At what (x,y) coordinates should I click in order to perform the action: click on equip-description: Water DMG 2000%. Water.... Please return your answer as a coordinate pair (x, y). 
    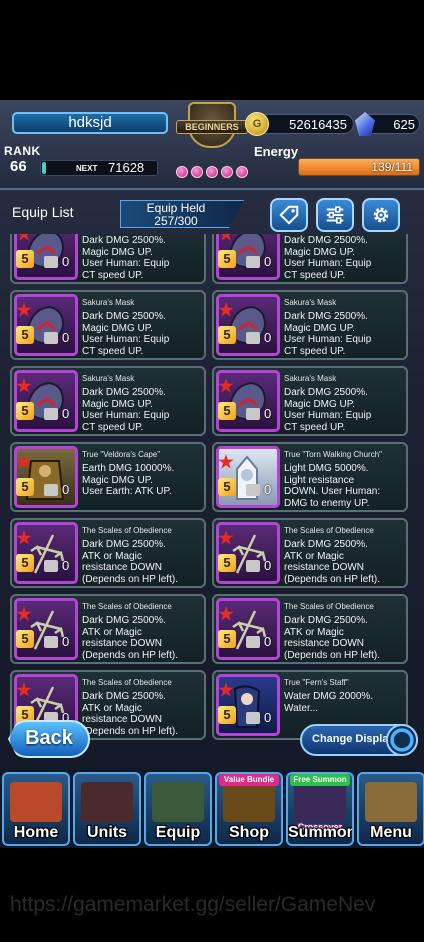
    Looking at the image, I should click on (329, 702).